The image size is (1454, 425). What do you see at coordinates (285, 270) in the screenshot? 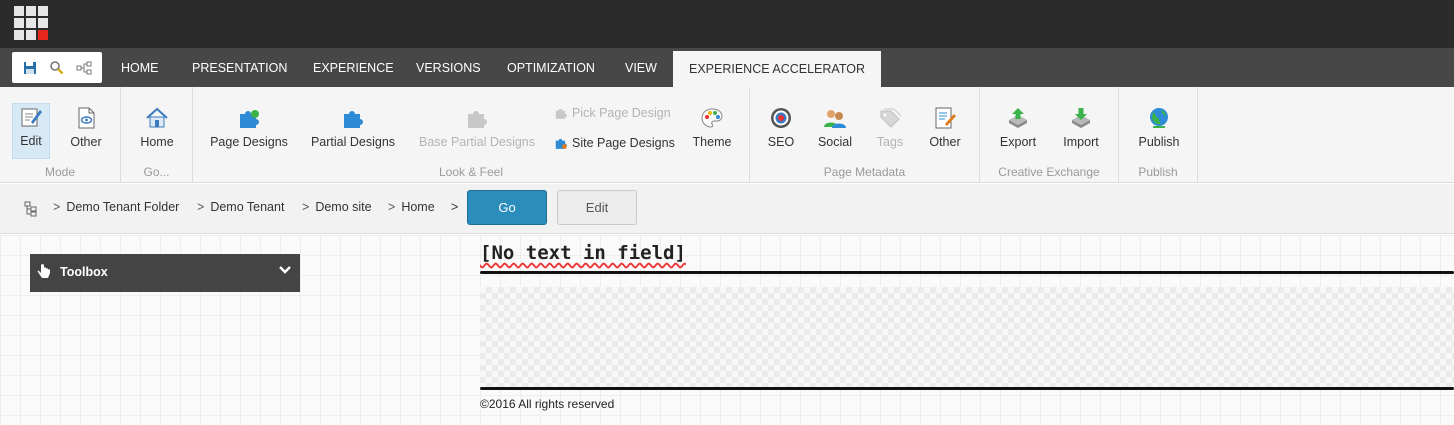
I see `chevron-down-icon` at bounding box center [285, 270].